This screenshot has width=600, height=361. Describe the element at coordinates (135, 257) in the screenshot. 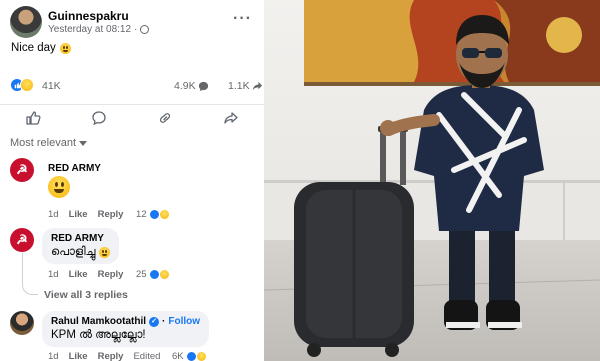

I see `comment-item: ☭ RED ARMY പൊളിച്ചു 1d Like Reply 25` at that location.